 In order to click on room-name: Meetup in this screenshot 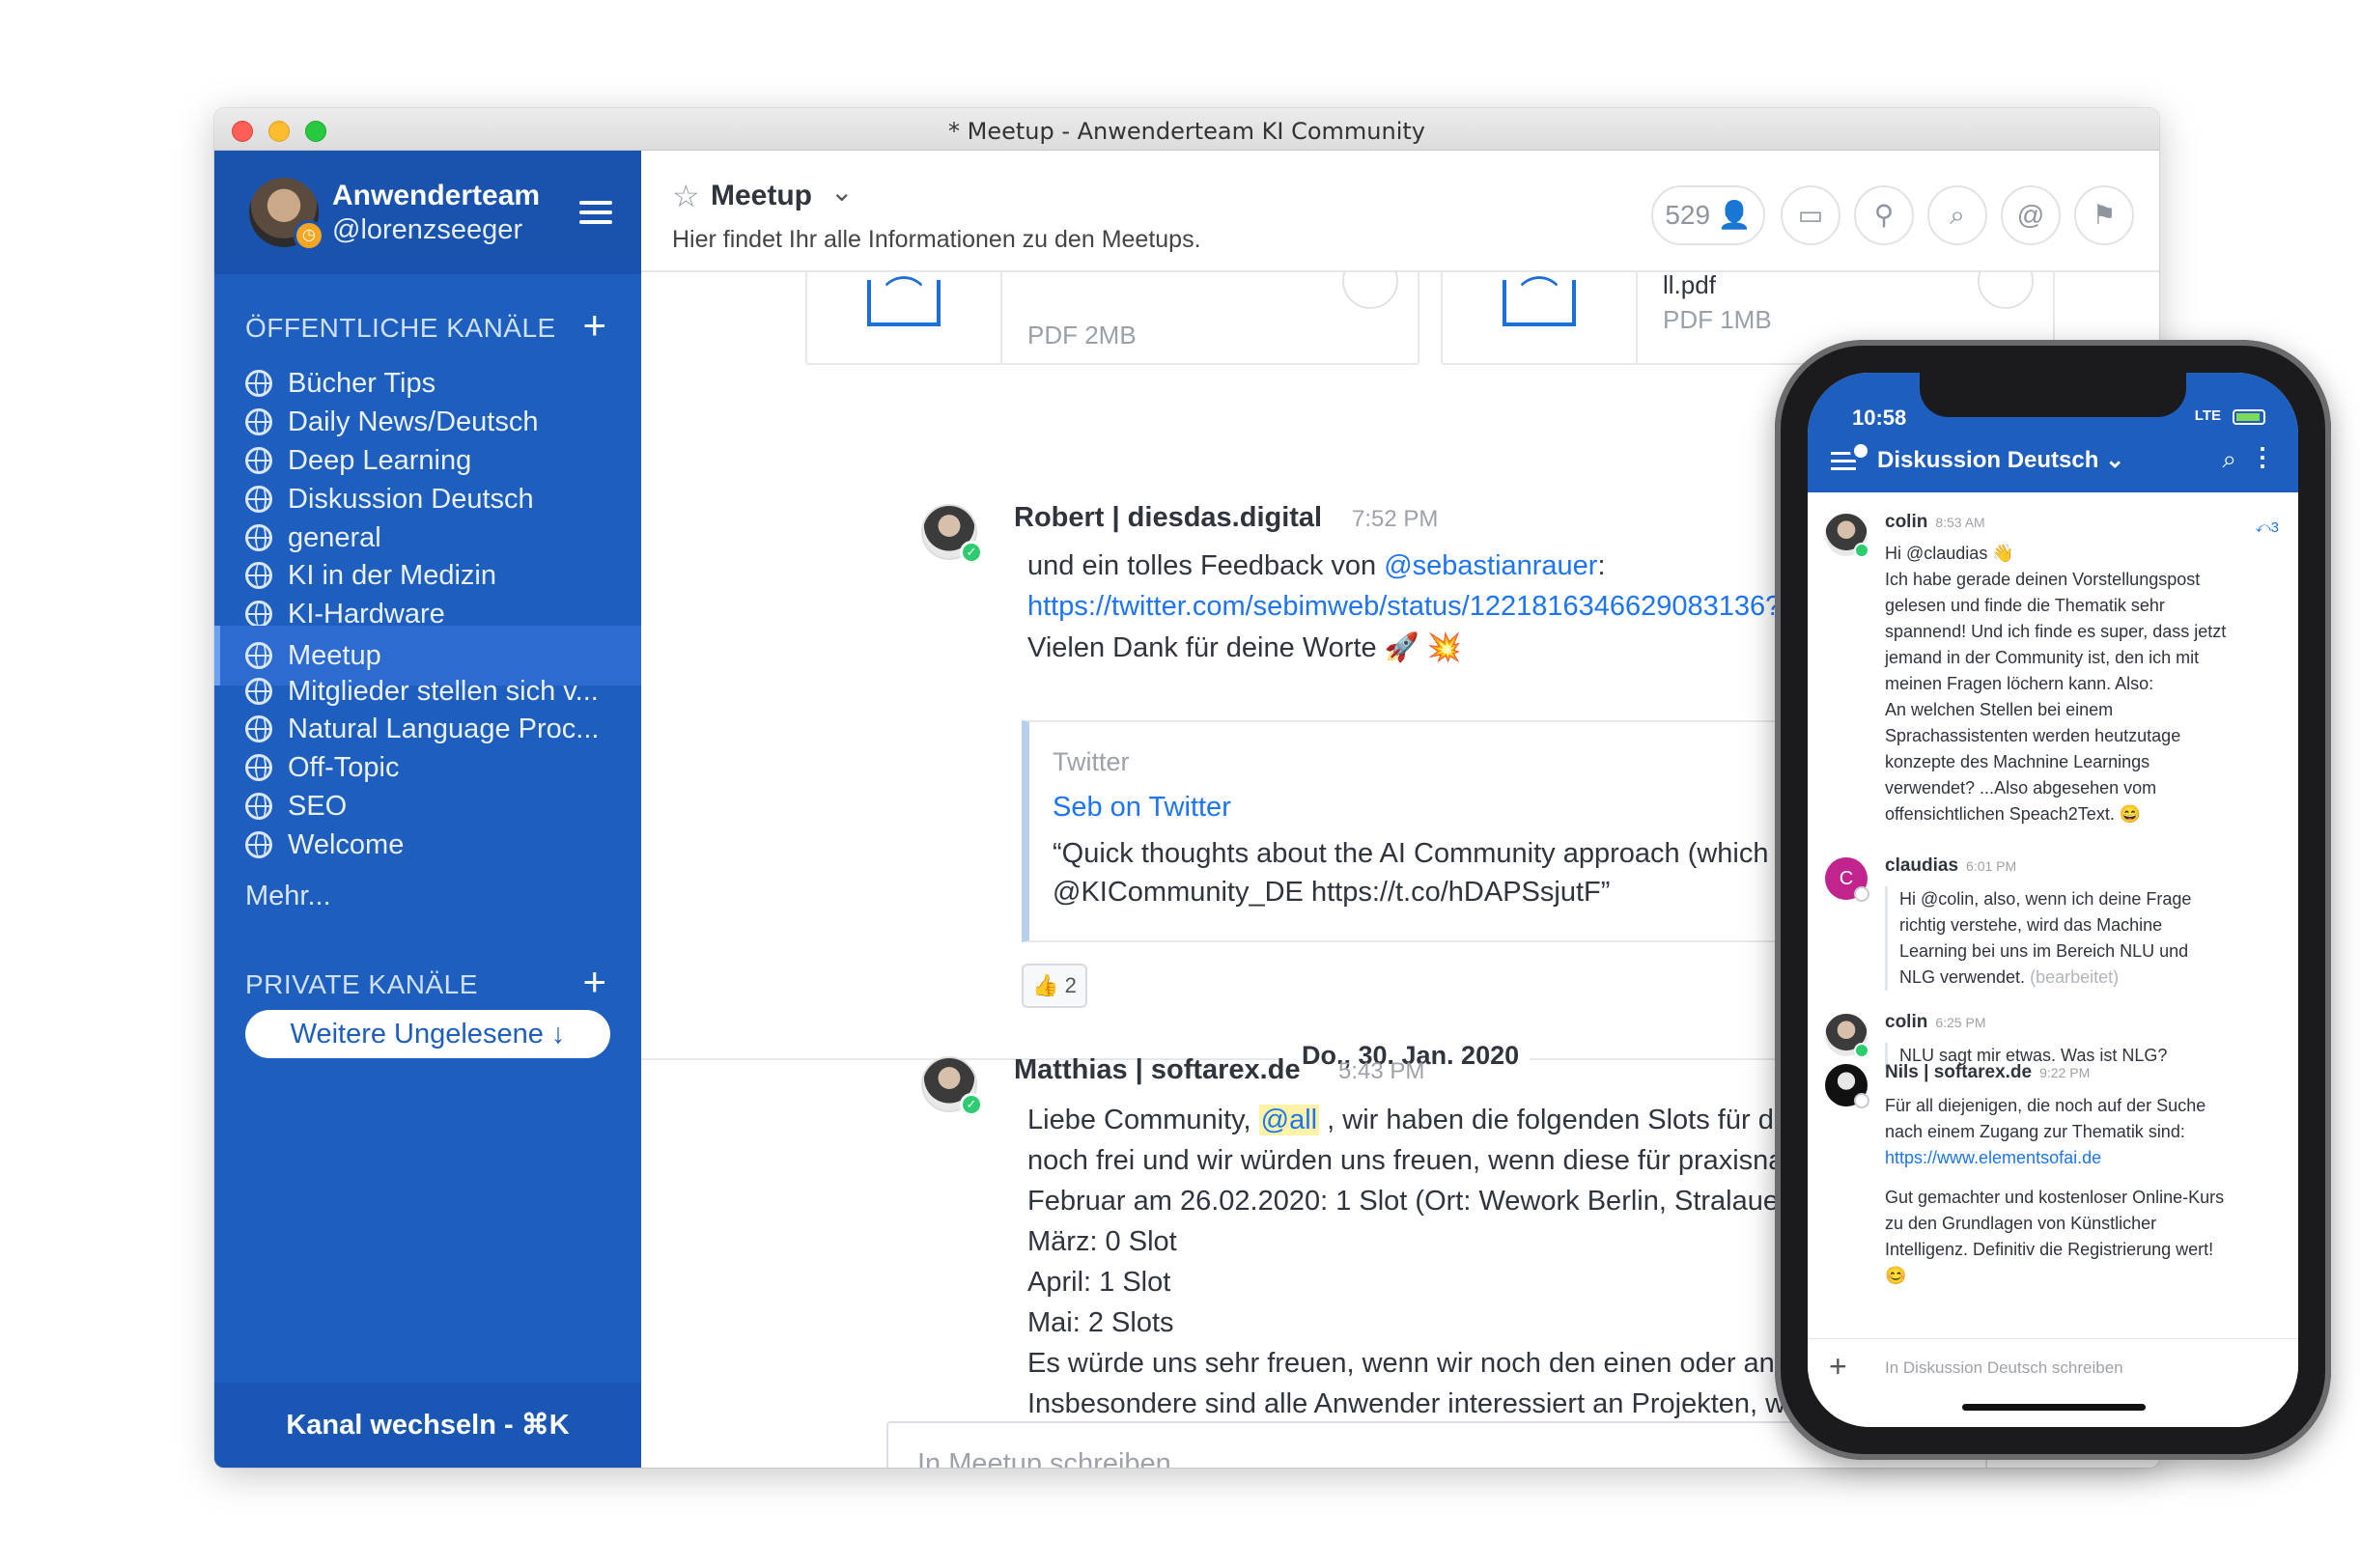, I will do `click(761, 196)`.